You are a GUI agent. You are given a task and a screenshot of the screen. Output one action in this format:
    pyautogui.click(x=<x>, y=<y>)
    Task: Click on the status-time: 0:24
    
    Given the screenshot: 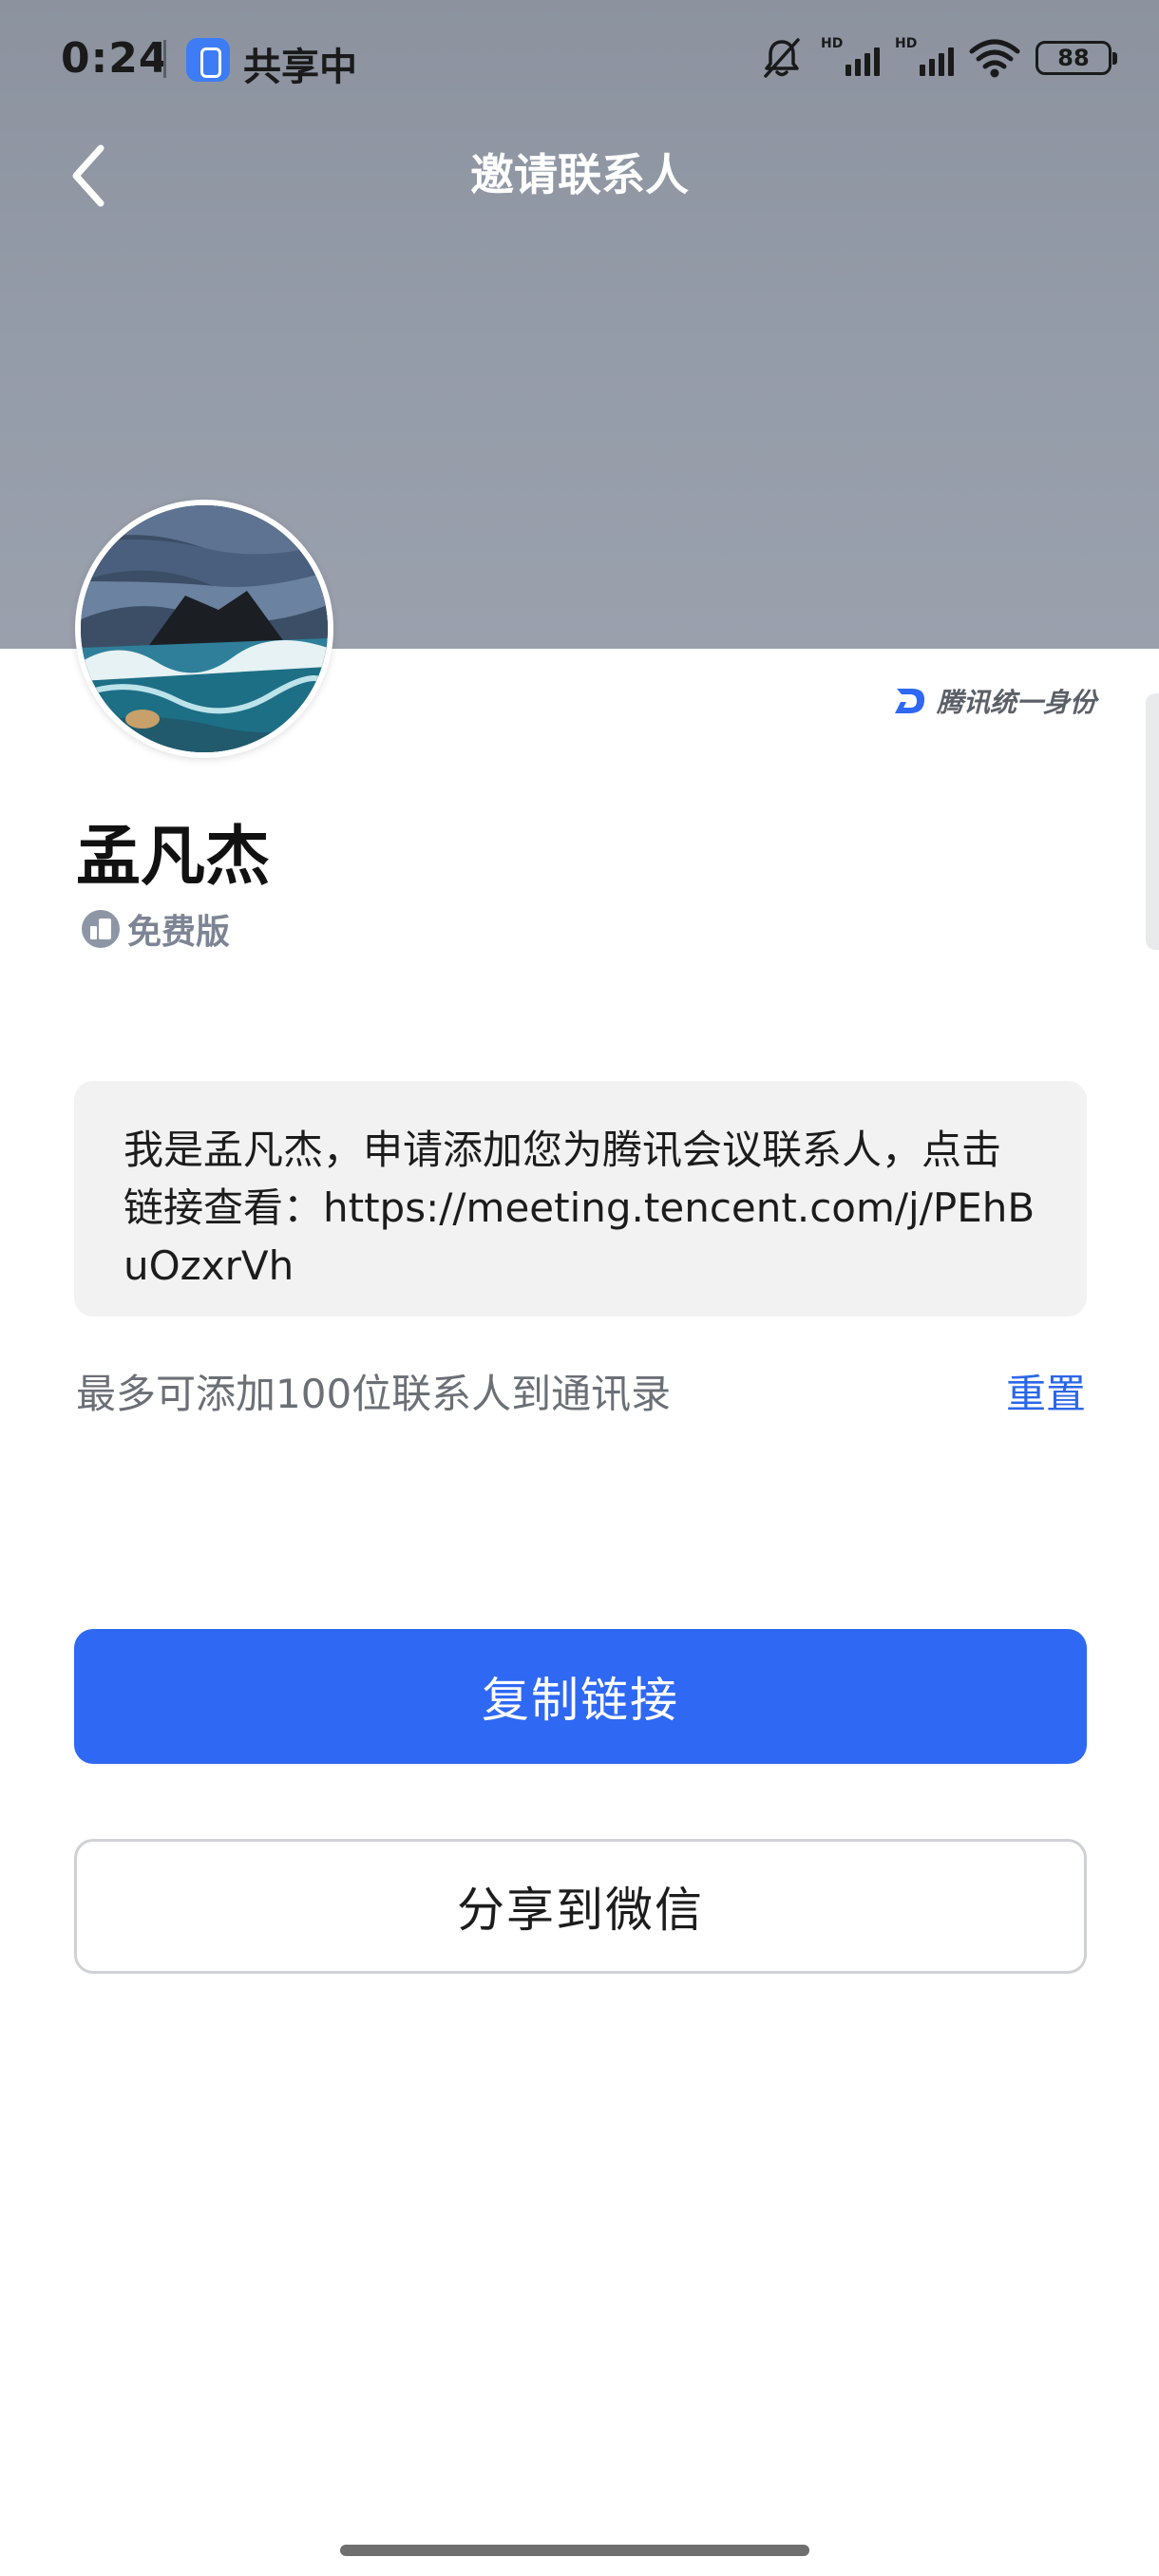 What is the action you would take?
    pyautogui.click(x=115, y=58)
    